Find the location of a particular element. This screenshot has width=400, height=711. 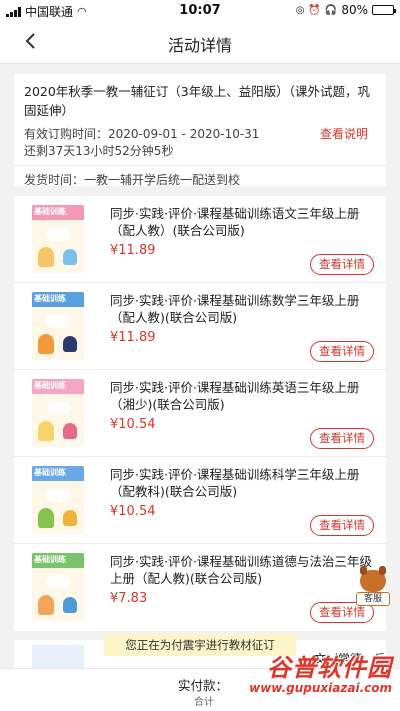

battery-percent: 80% is located at coordinates (354, 10).